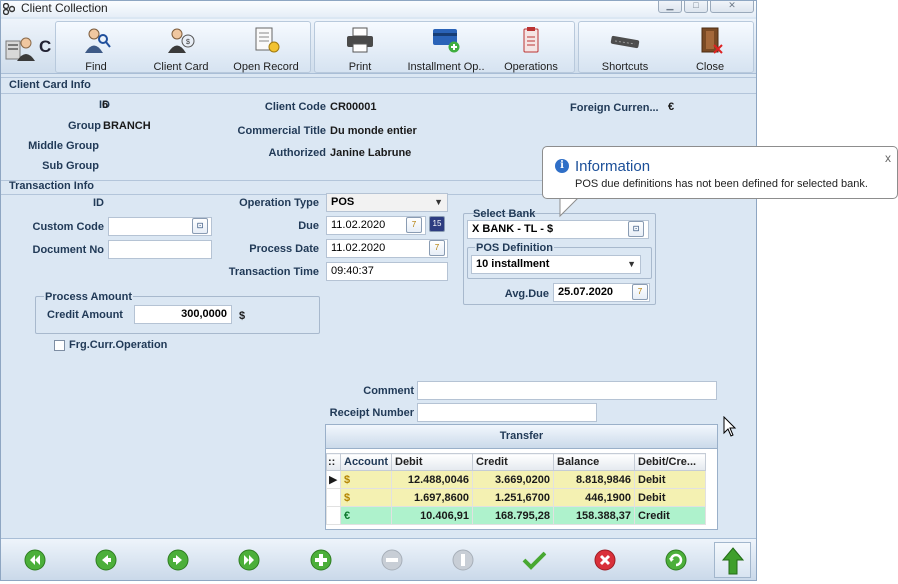 This screenshot has width=898, height=584. What do you see at coordinates (712, 40) in the screenshot?
I see `door-exit-icon` at bounding box center [712, 40].